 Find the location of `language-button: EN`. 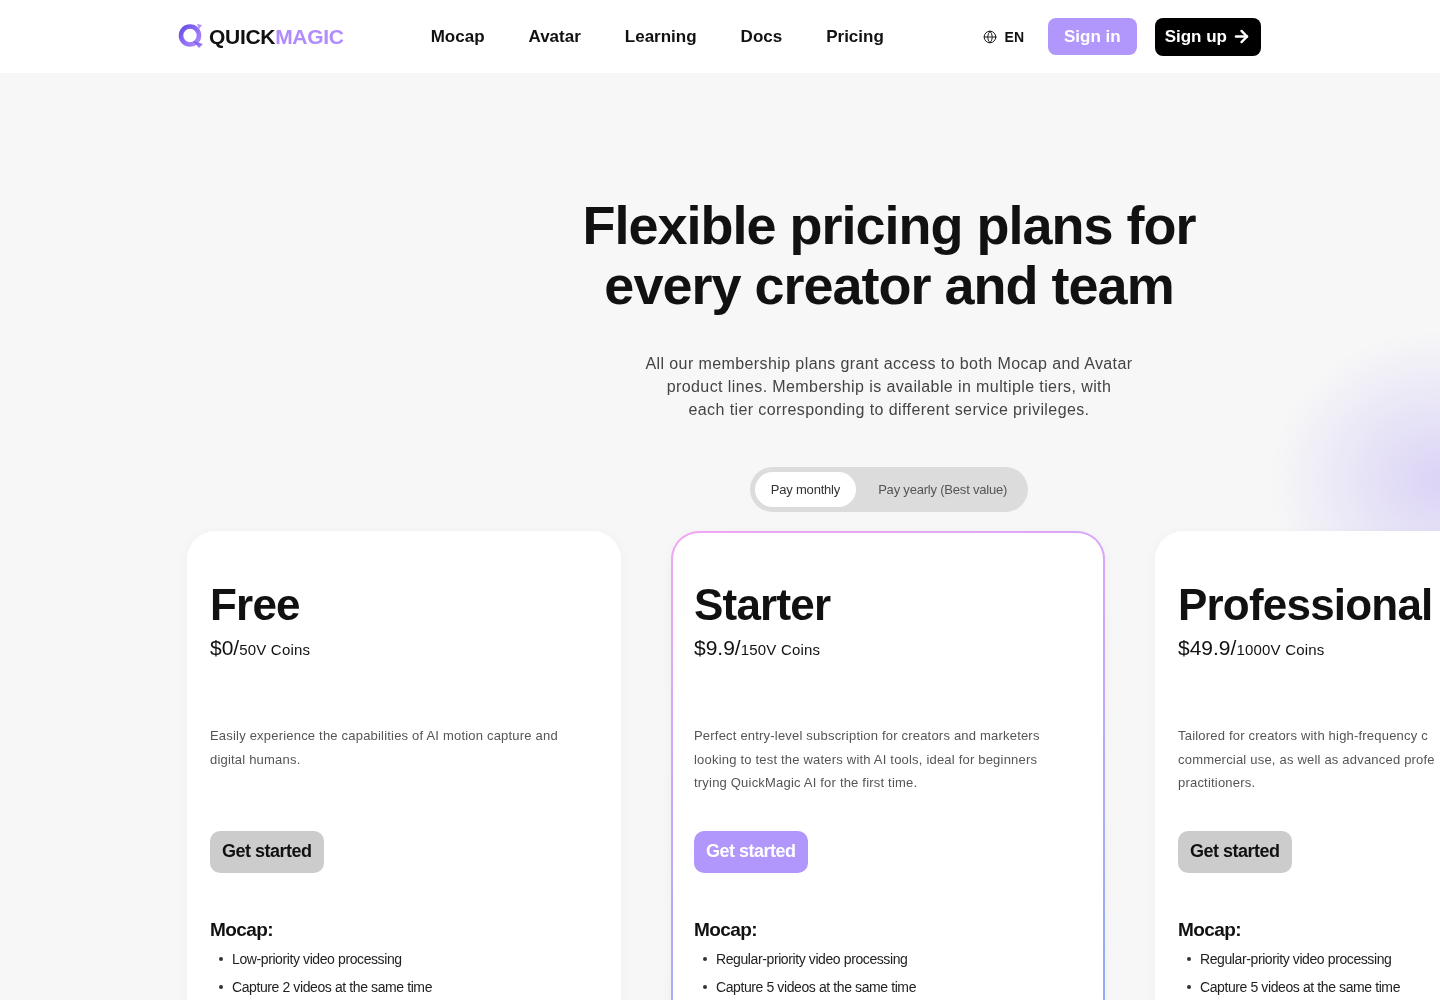

language-button: EN is located at coordinates (1003, 36).